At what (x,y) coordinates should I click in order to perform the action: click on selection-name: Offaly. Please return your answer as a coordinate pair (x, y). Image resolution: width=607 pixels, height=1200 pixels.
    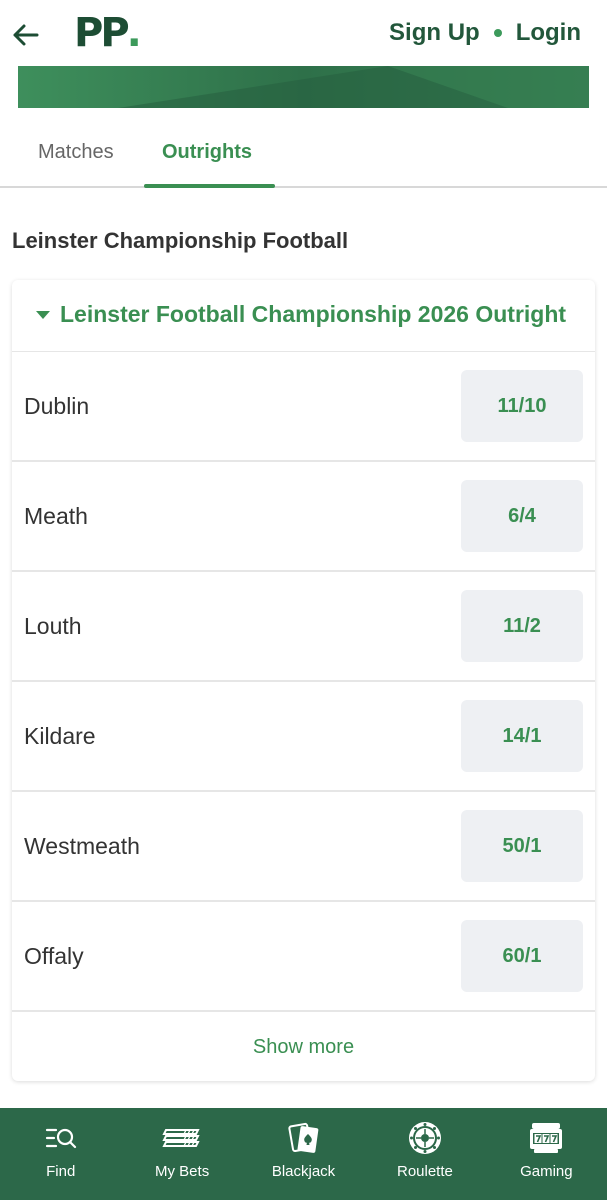
    Looking at the image, I should click on (54, 956).